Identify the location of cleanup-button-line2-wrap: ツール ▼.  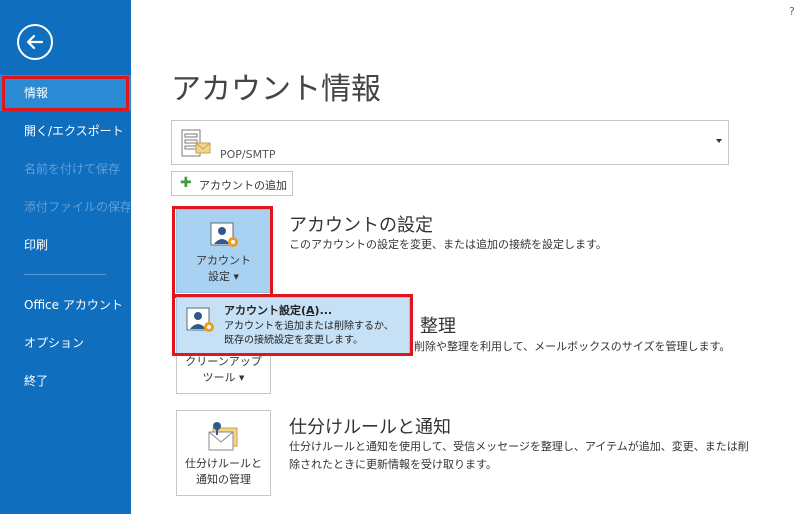
(223, 378).